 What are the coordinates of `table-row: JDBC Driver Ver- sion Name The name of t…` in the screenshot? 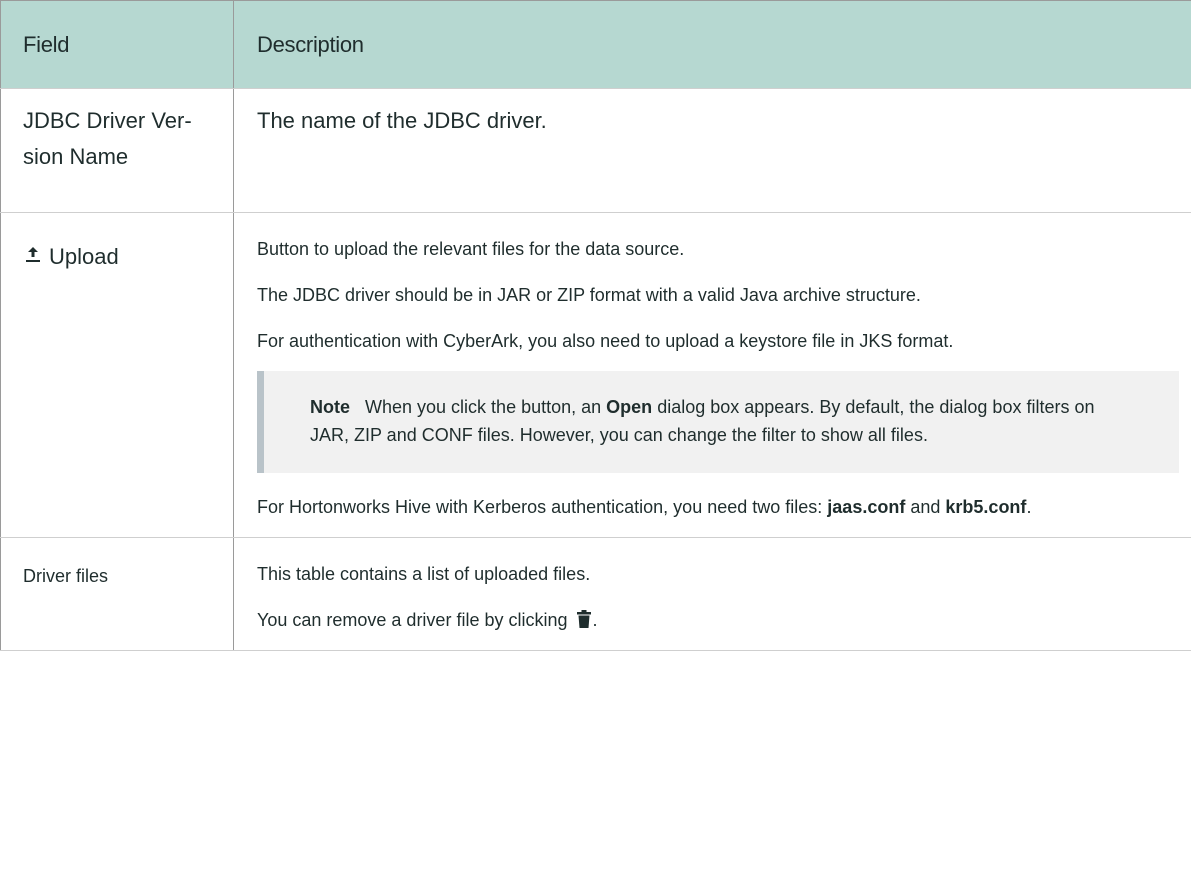 It's located at (595, 150).